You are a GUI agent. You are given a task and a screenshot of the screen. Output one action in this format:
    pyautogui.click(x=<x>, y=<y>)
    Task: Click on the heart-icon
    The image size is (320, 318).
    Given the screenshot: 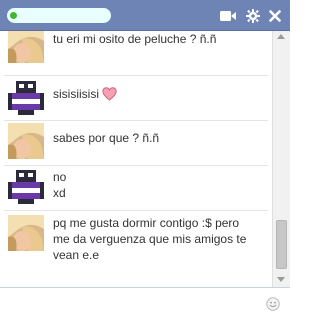 What is the action you would take?
    pyautogui.click(x=110, y=96)
    